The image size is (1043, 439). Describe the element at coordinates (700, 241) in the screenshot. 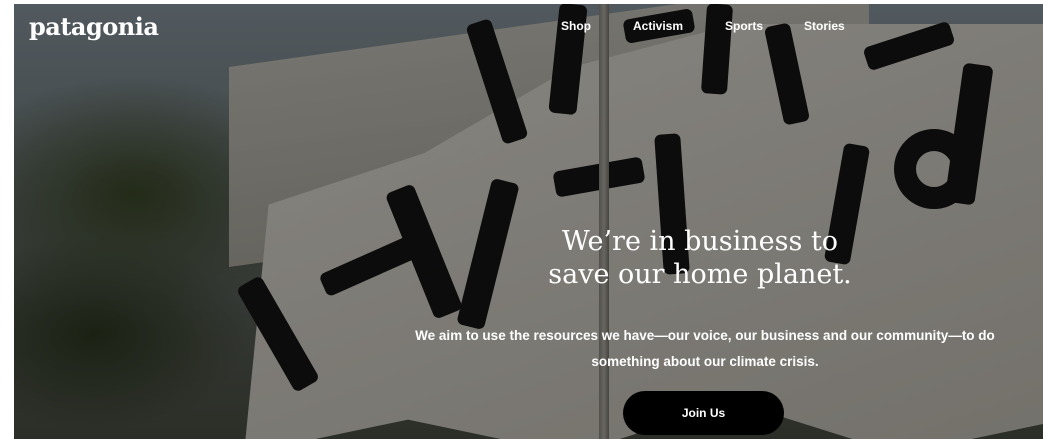

I see `hero-headline-line-1: We’re in business to` at that location.